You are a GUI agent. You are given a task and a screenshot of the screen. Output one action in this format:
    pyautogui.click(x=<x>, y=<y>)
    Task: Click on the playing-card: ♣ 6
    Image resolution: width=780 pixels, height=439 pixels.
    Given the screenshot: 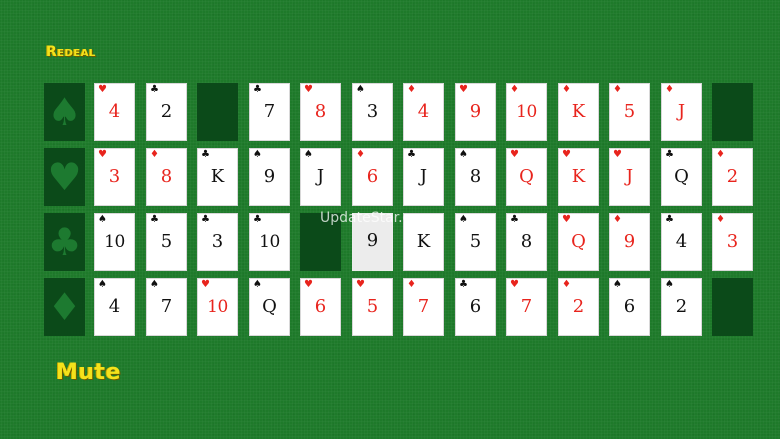 What is the action you would take?
    pyautogui.click(x=475, y=307)
    